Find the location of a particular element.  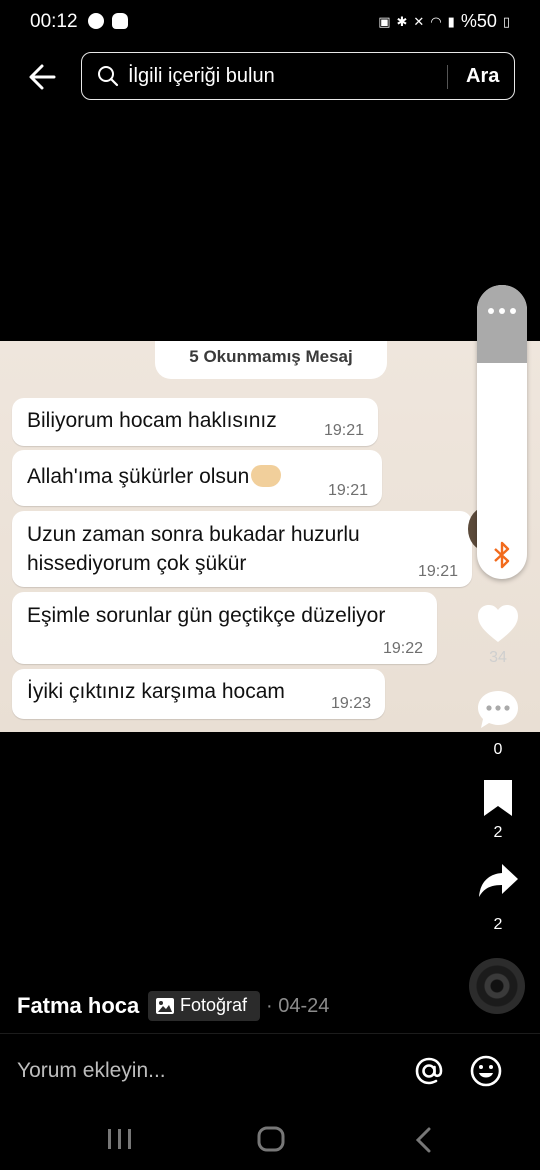

snapchat-icon is located at coordinates (120, 21).